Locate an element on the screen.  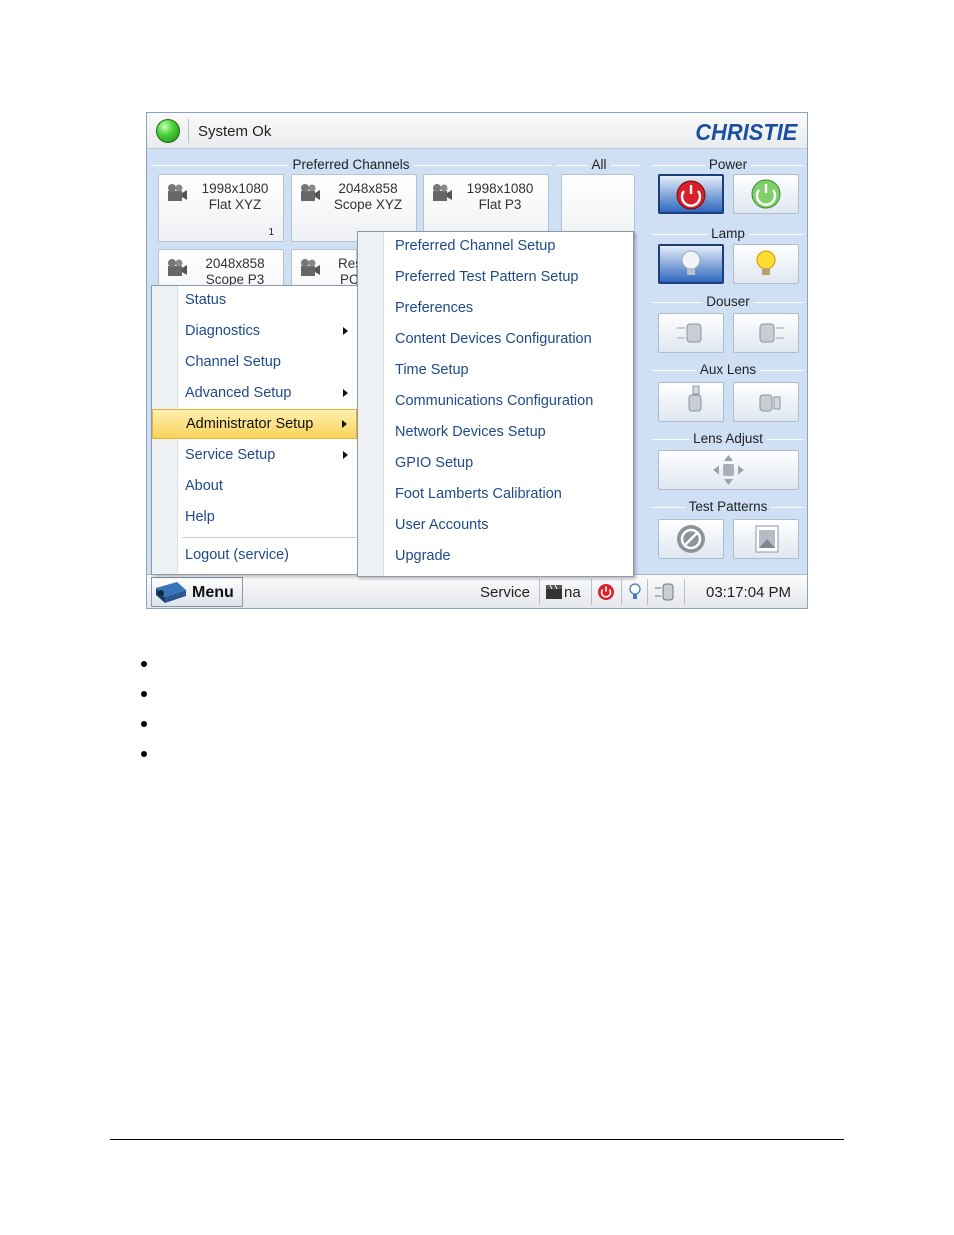
aux-lens-title: Aux Lens is located at coordinates (728, 370).